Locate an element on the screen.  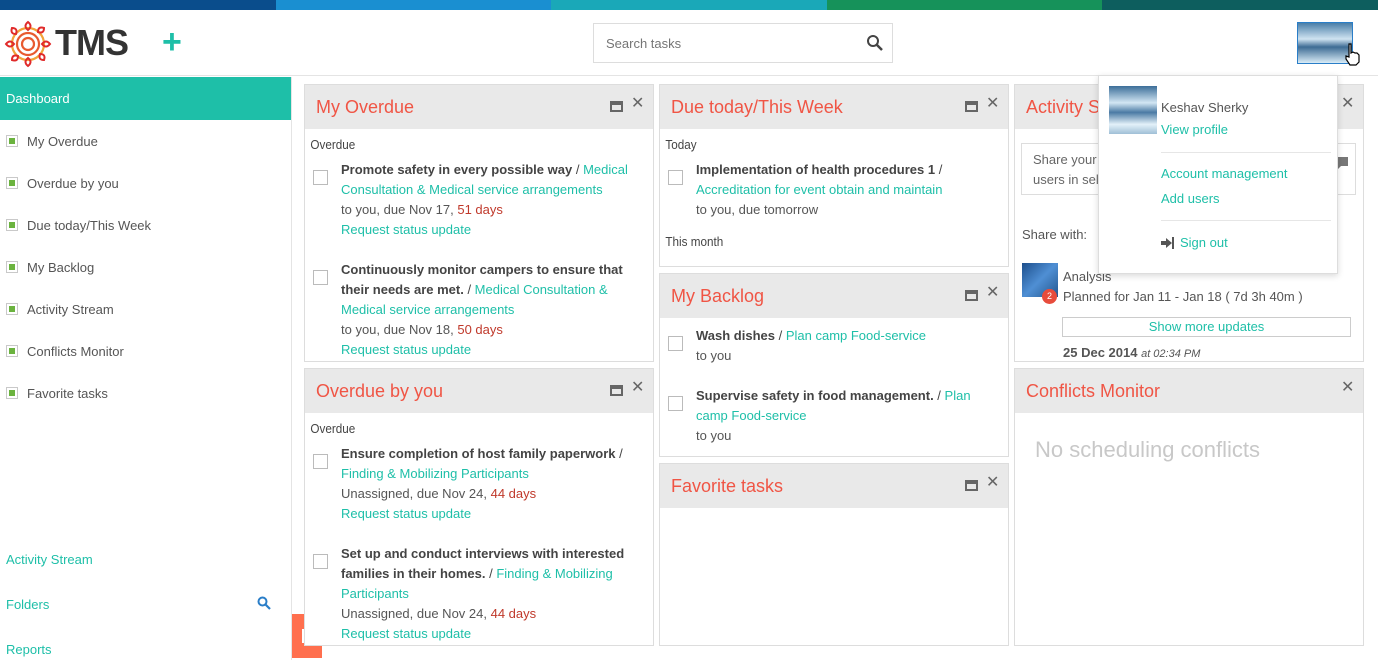
widget-header: Due today/This Week ✕ is located at coordinates (834, 107).